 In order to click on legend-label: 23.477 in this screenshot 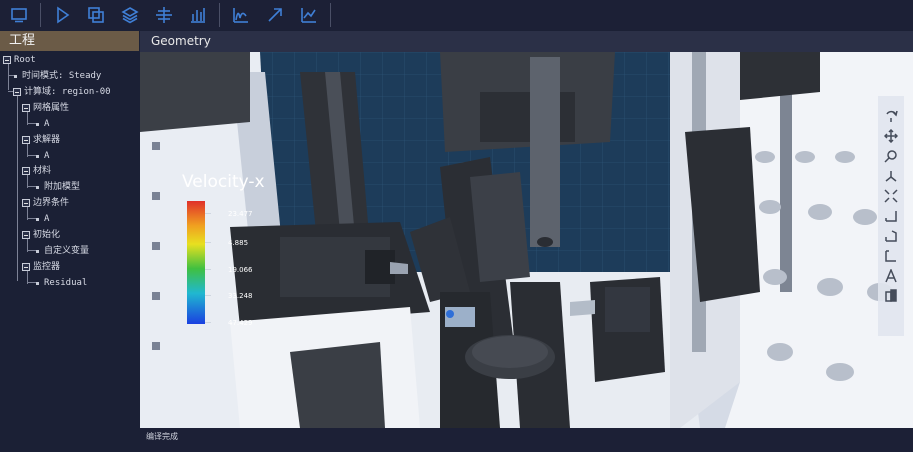, I will do `click(240, 214)`.